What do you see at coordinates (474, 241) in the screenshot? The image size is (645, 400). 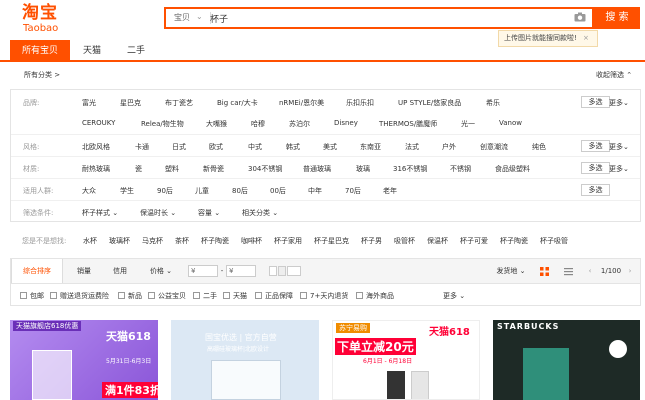 I see `related-search-word: 杯子可爱` at bounding box center [474, 241].